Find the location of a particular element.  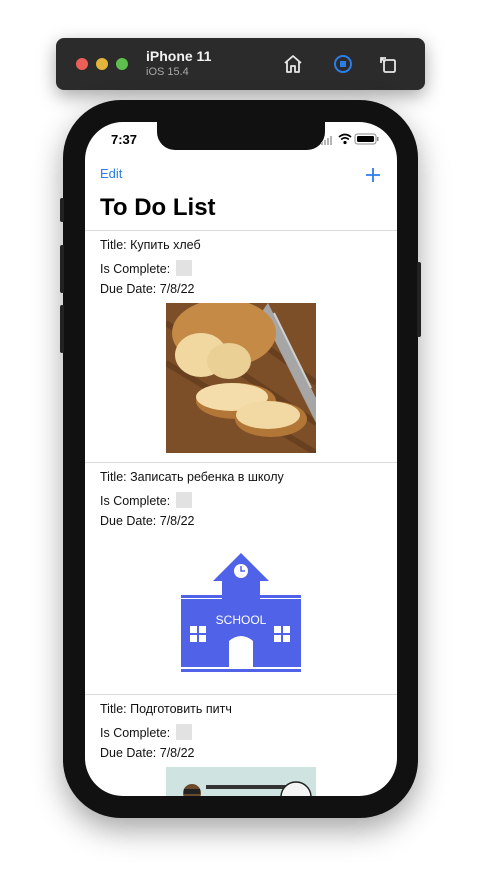

todo-title: Title: Записать ребенка в школу is located at coordinates (192, 477).